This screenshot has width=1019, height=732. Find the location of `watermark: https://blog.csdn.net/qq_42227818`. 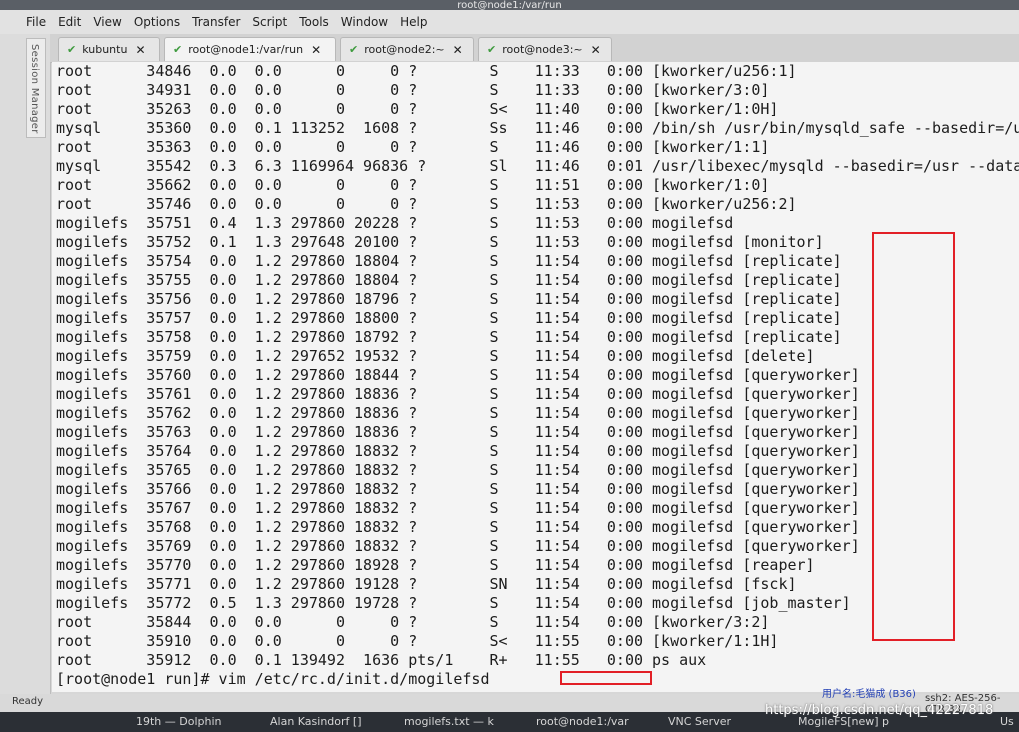

watermark: https://blog.csdn.net/qq_42227818 is located at coordinates (879, 710).